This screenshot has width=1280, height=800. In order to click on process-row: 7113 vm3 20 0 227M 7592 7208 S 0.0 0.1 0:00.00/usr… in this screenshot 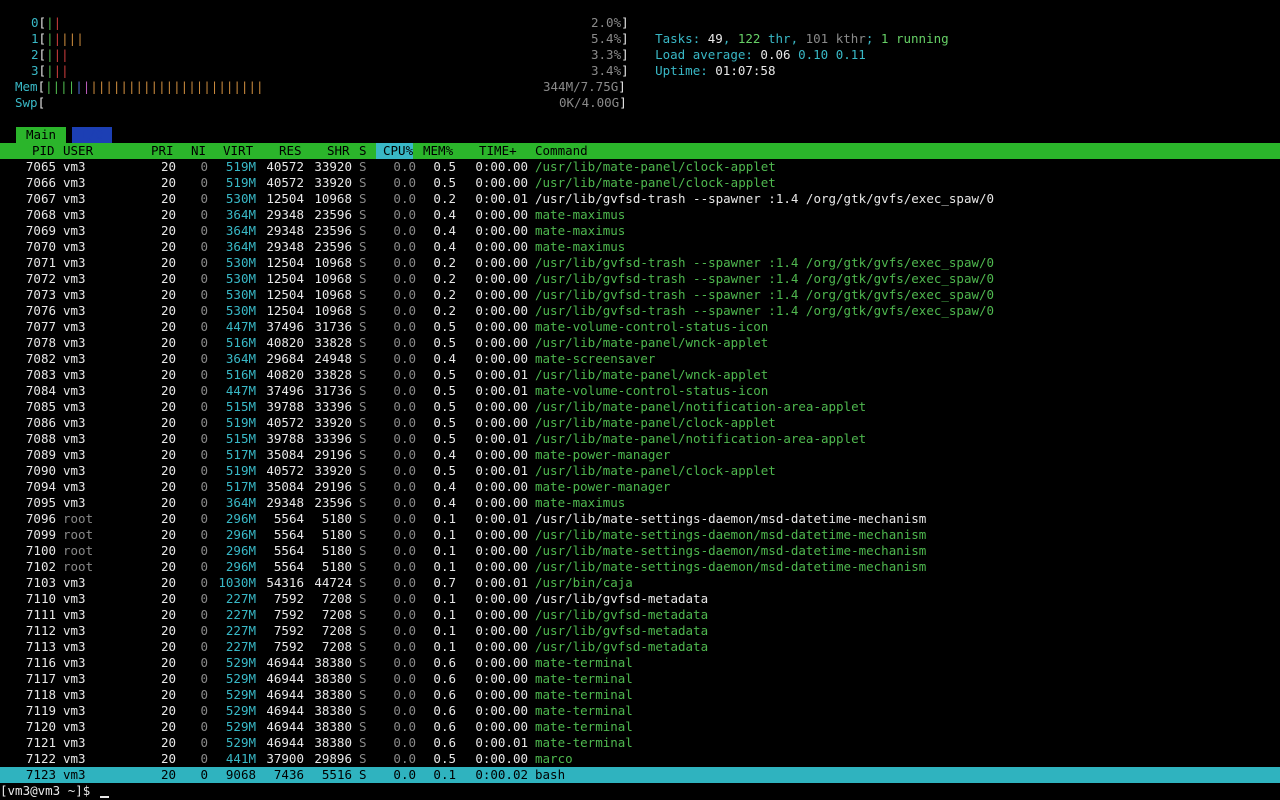, I will do `click(640, 647)`.